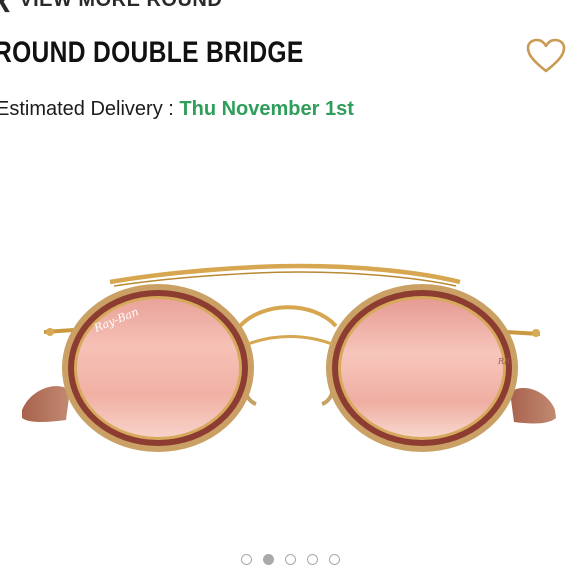 The image size is (580, 580). I want to click on heart-outline-icon, so click(546, 55).